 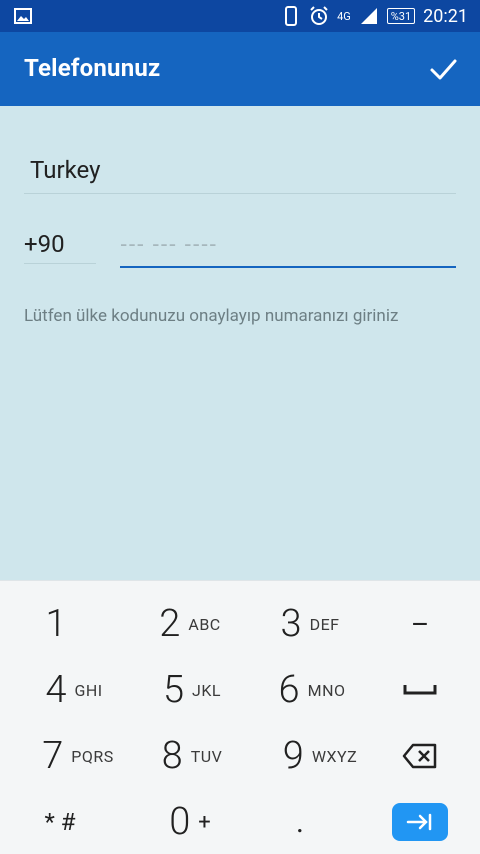 I want to click on battery-percent: %31, so click(x=401, y=16).